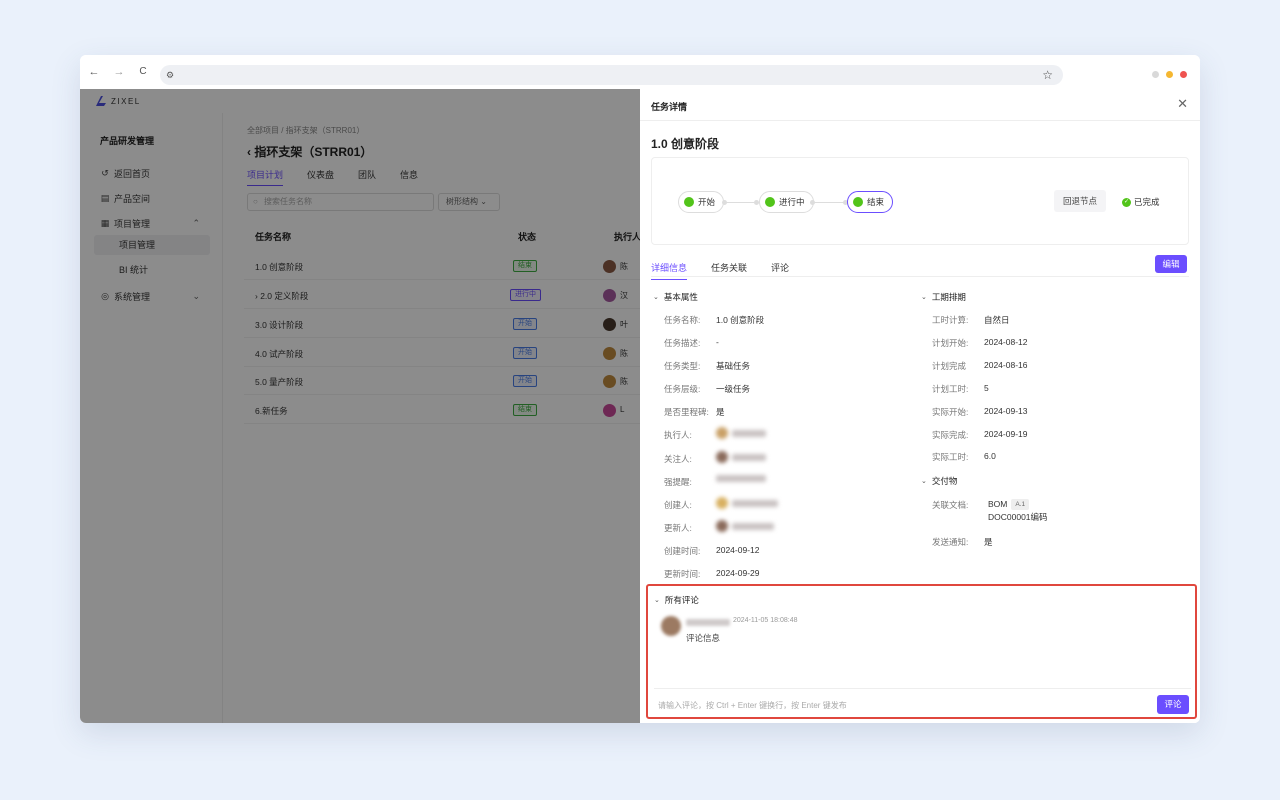 The image size is (1280, 800). What do you see at coordinates (717, 342) in the screenshot?
I see `field-value: -` at bounding box center [717, 342].